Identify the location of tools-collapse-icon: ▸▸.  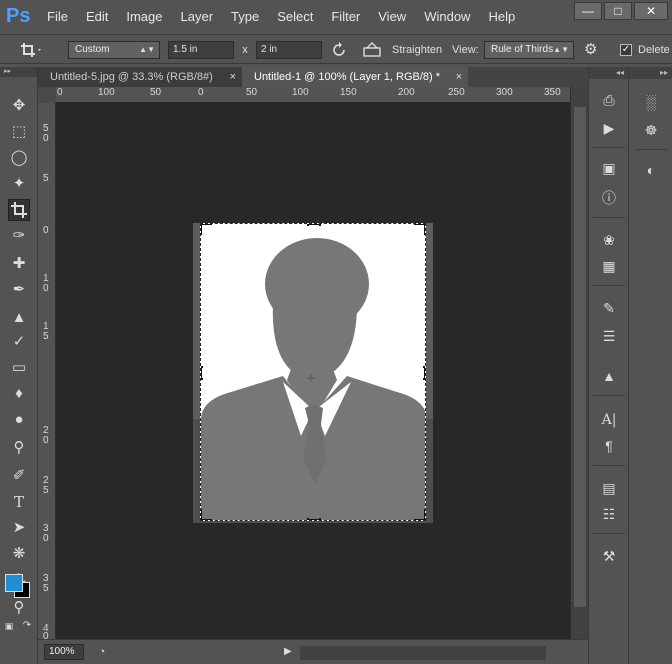
(18, 72).